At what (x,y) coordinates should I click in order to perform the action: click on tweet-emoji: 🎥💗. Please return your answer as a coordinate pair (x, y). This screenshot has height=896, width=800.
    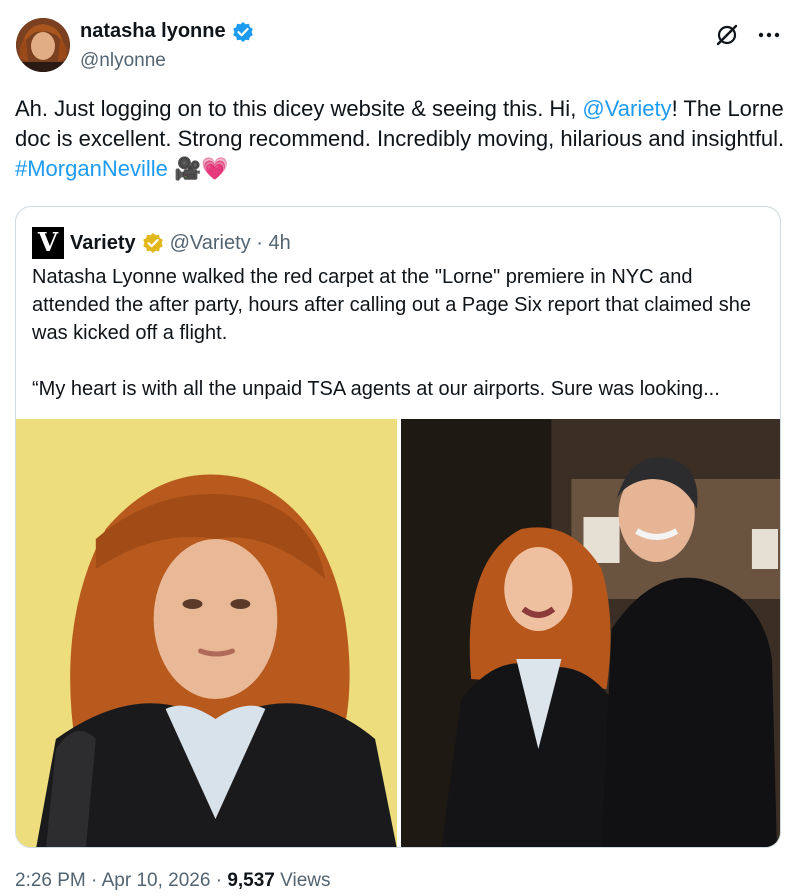
    Looking at the image, I should click on (198, 168).